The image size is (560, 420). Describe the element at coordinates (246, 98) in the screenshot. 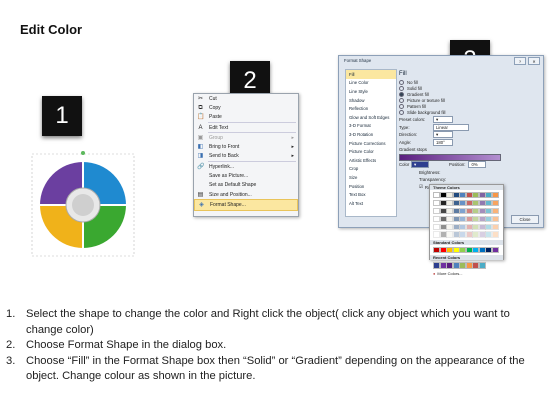

I see `menu-item-cut: ✂ Cut` at that location.